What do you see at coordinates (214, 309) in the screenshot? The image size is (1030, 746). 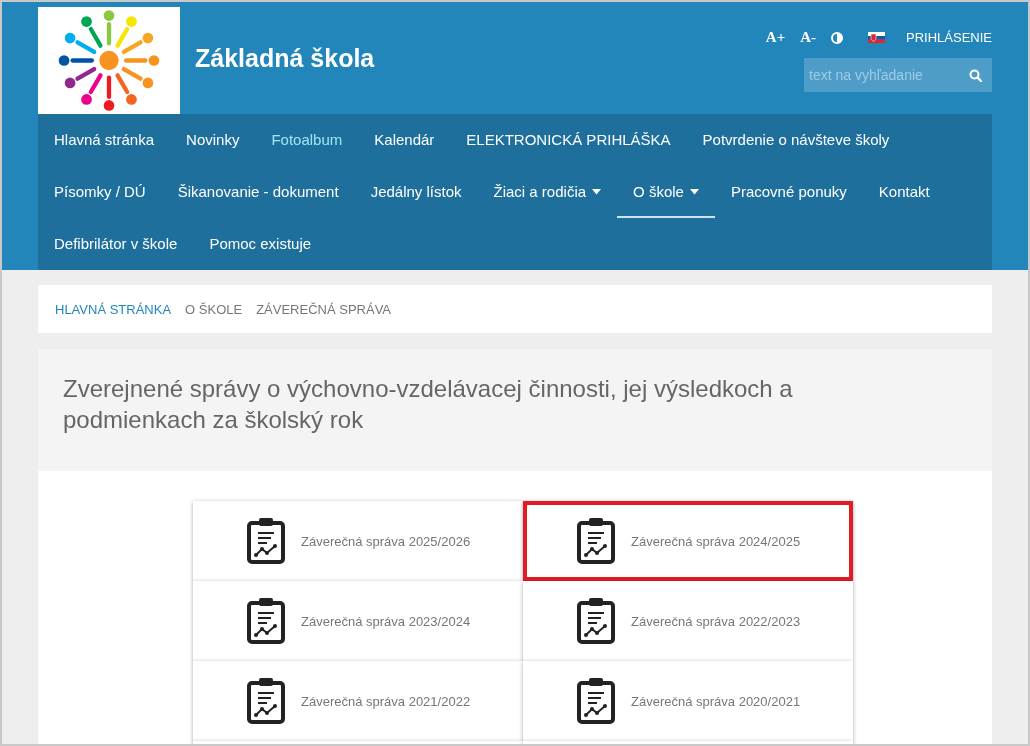 I see `breadcrumb-item: O ŠKOLE` at bounding box center [214, 309].